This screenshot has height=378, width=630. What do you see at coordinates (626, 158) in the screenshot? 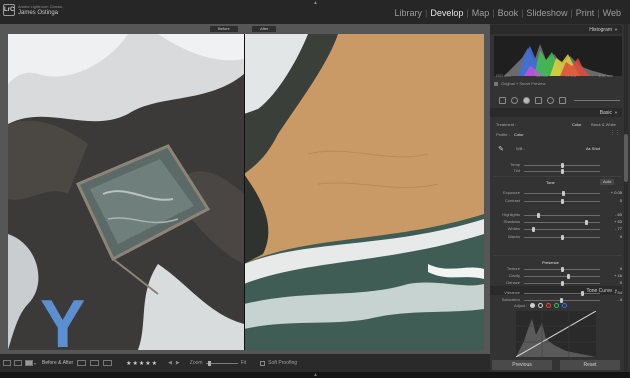
I see `panel-scrollbar-thumb` at bounding box center [626, 158].